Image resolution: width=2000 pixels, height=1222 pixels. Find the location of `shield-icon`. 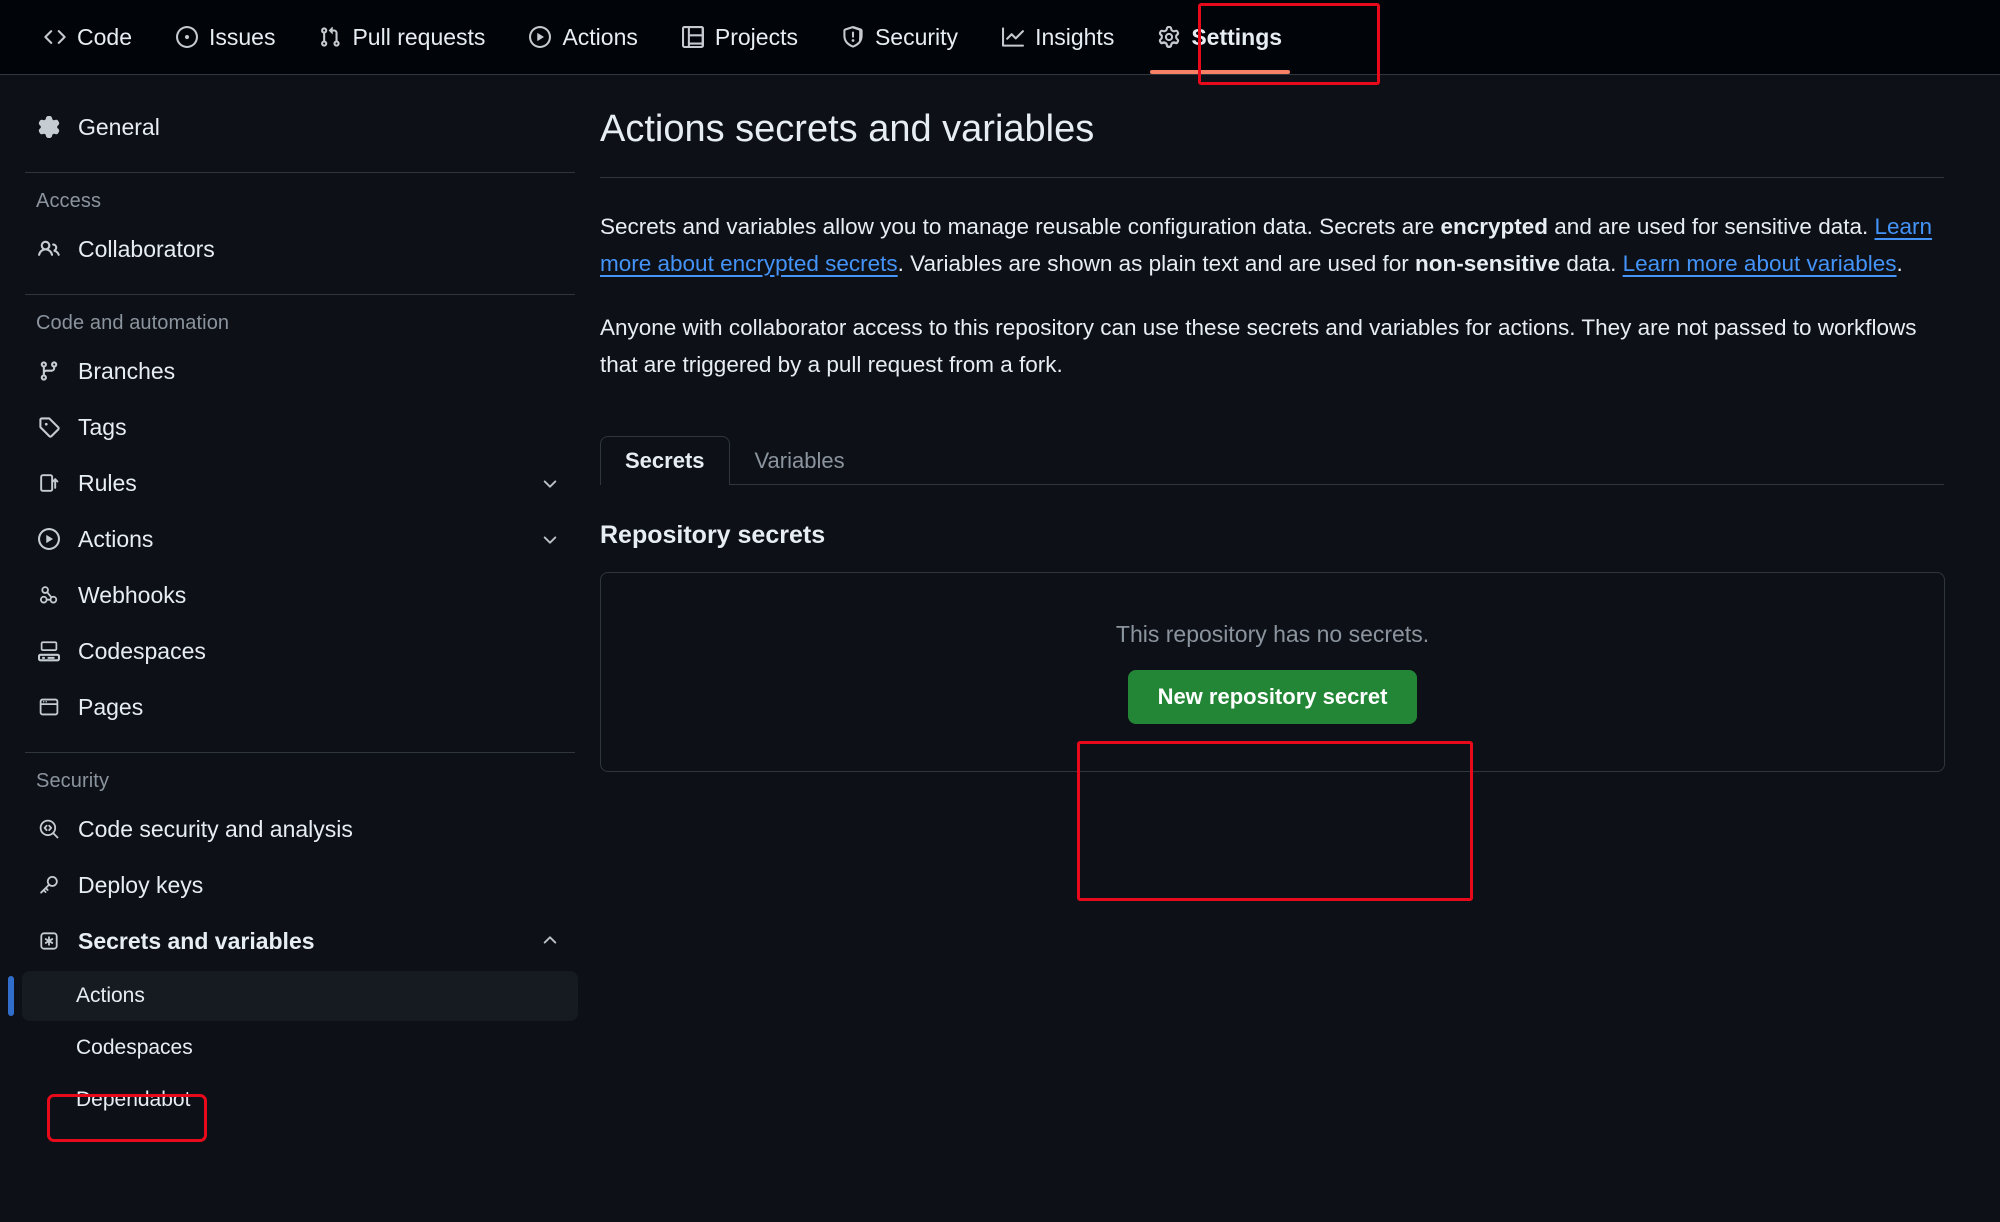

shield-icon is located at coordinates (853, 37).